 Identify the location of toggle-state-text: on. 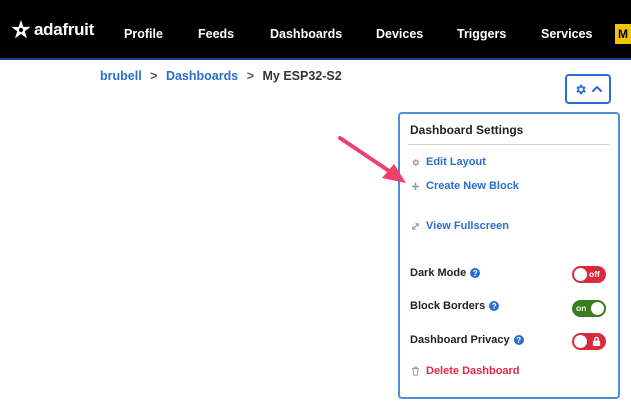
(581, 308).